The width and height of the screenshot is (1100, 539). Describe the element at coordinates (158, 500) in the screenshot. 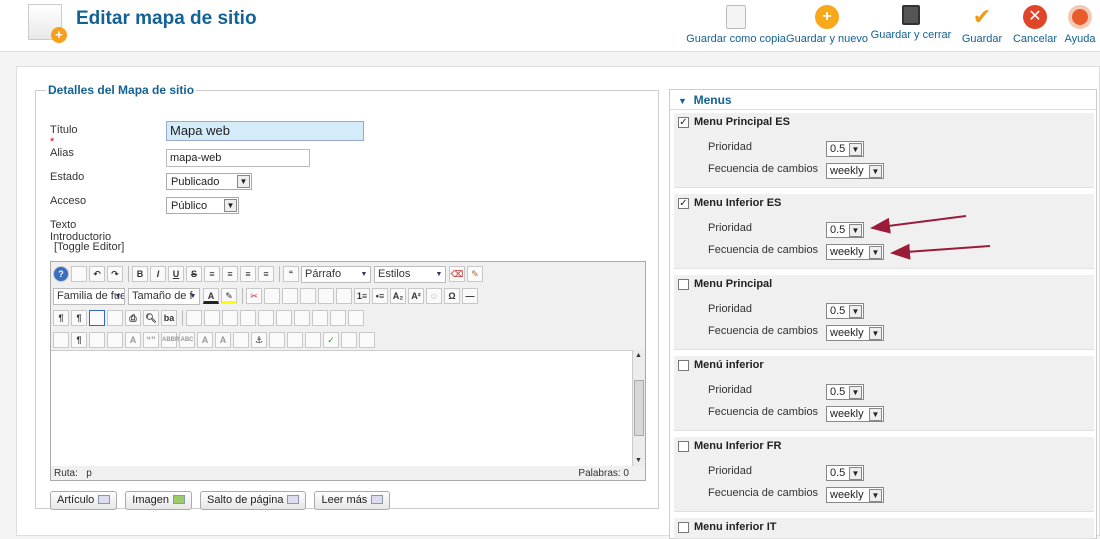

I see `insert-image-button: Imagen` at that location.